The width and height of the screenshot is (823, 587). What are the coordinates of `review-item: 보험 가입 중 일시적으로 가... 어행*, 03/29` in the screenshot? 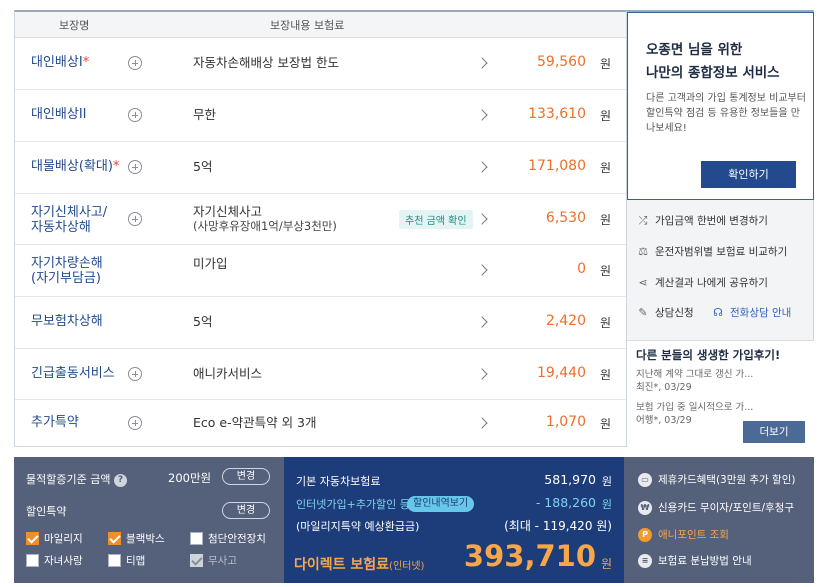 It's located at (694, 414).